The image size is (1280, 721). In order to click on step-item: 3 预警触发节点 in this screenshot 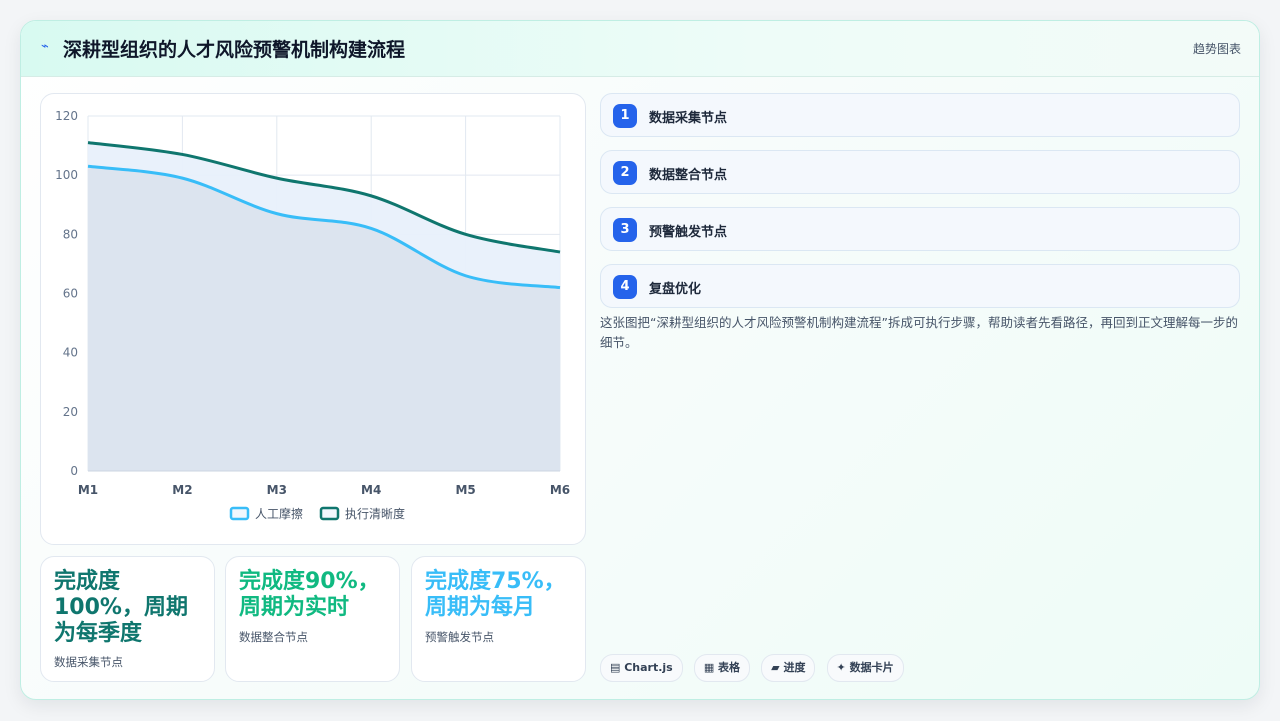, I will do `click(920, 229)`.